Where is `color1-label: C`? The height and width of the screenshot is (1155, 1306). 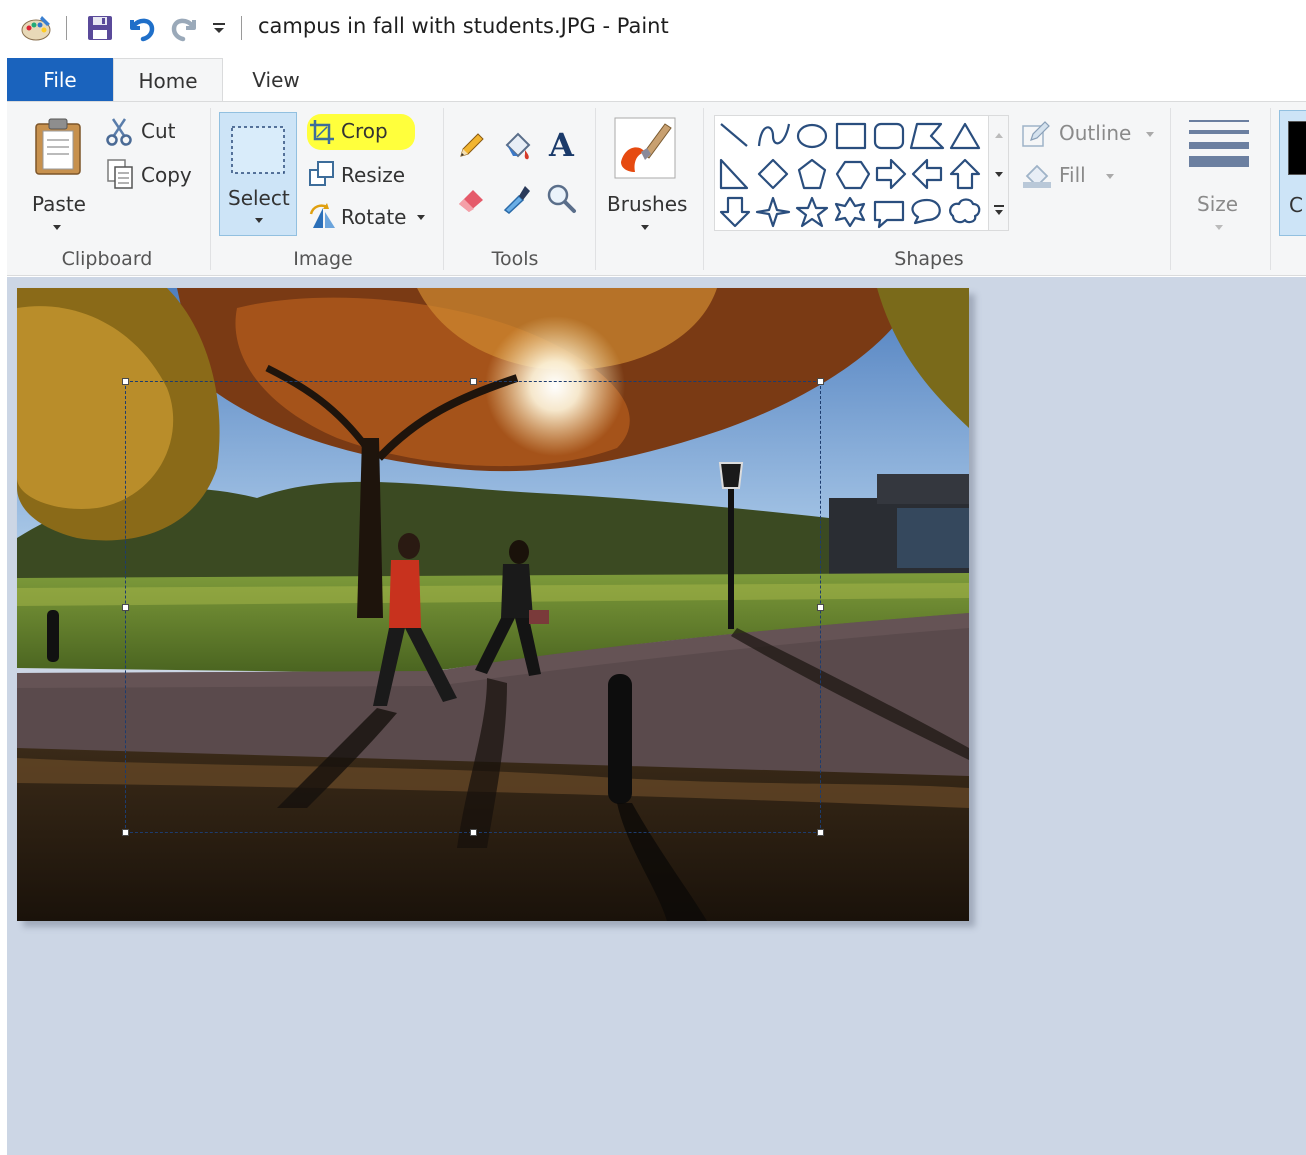 color1-label: C is located at coordinates (1296, 205).